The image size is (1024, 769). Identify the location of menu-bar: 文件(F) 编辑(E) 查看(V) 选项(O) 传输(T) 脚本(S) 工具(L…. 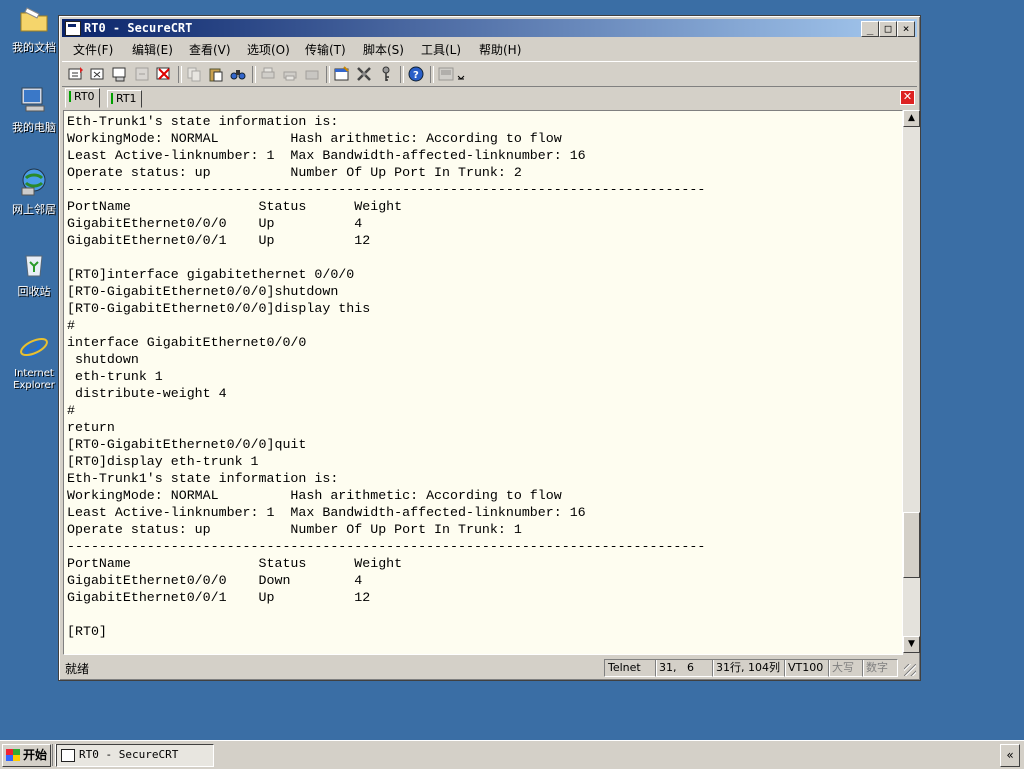
(489, 48).